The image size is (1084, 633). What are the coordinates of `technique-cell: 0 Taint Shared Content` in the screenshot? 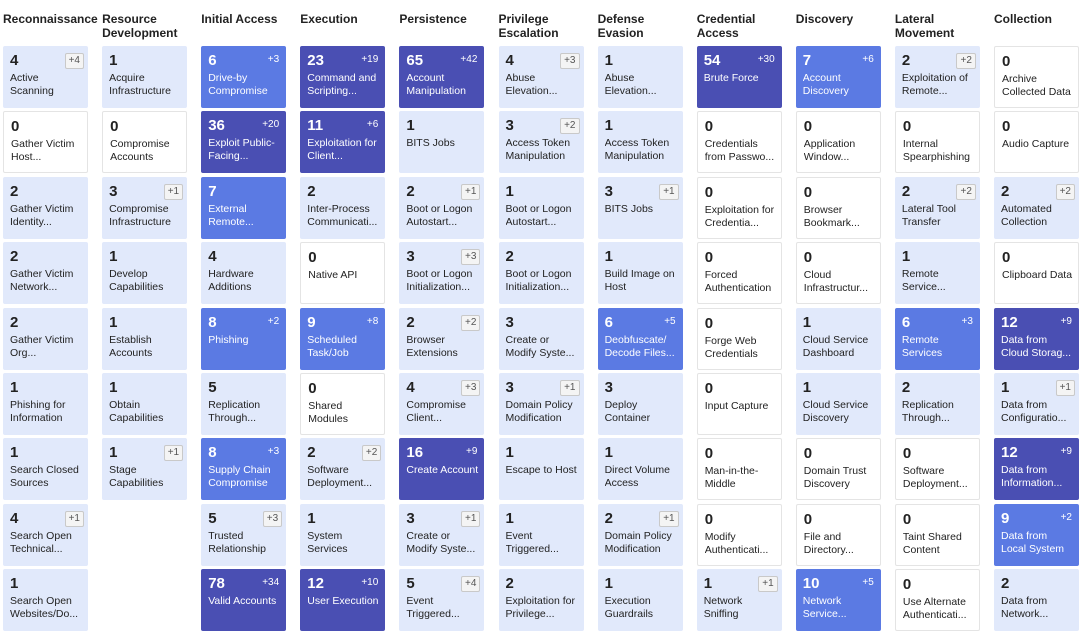 It's located at (937, 534).